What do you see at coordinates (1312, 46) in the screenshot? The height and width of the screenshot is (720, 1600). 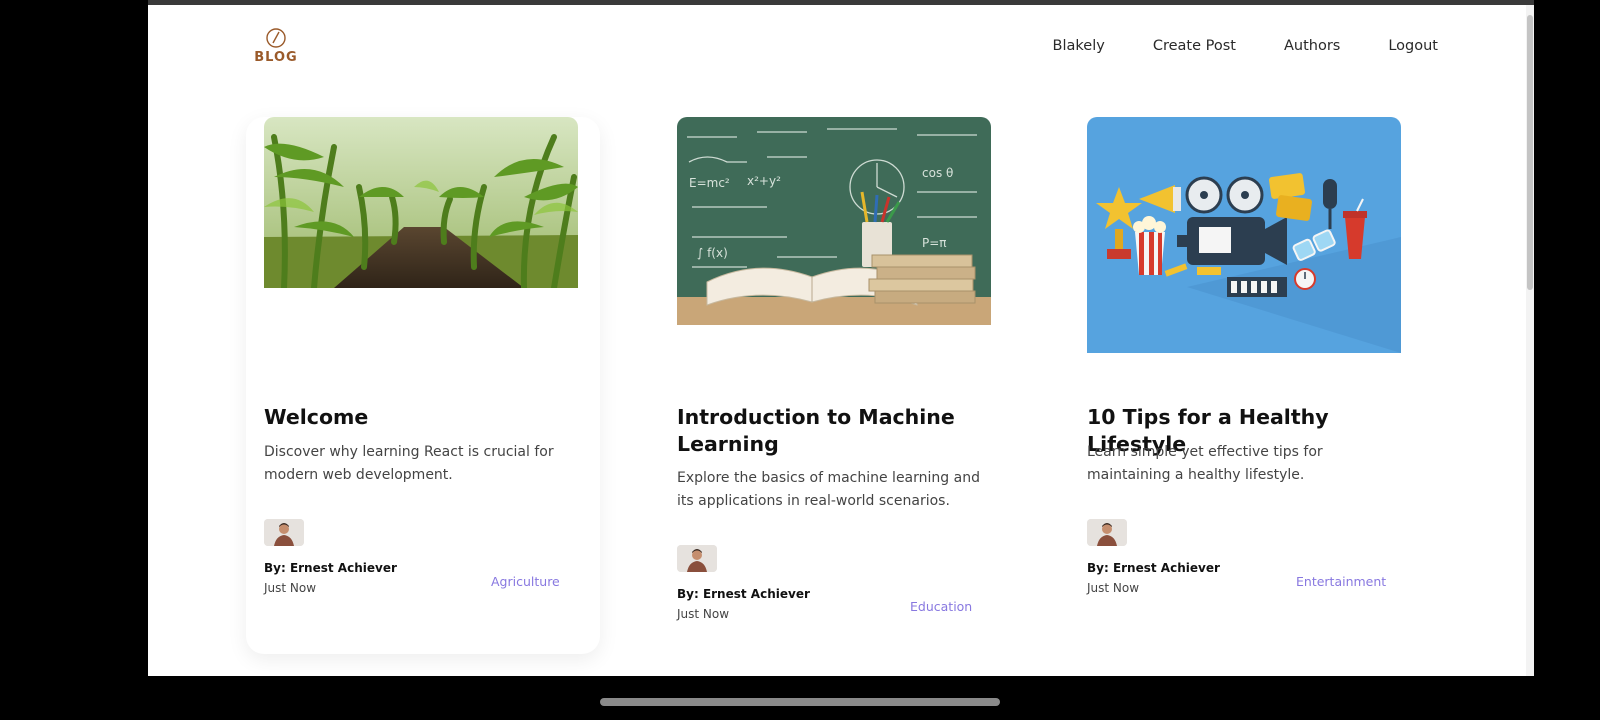 I see `nav-item-authors: Authors` at bounding box center [1312, 46].